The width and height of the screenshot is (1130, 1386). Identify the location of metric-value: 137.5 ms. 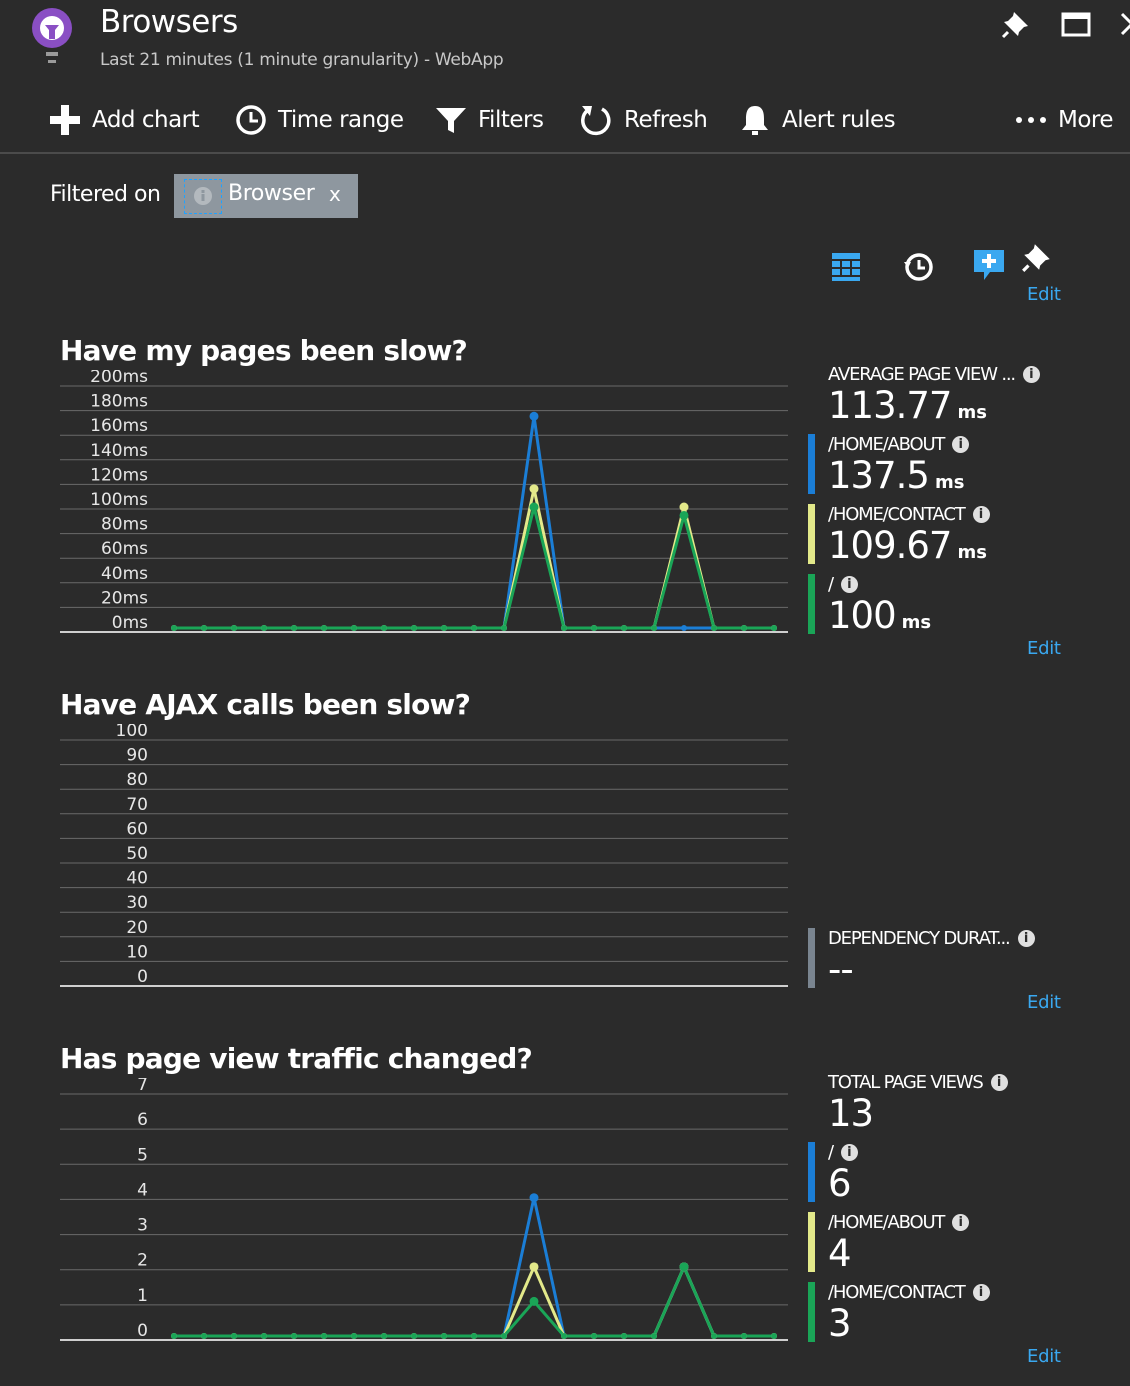
(896, 475).